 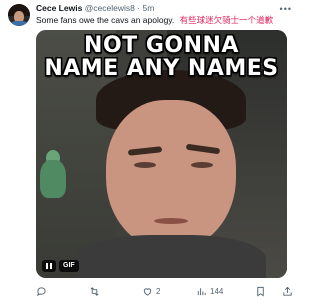 I want to click on bookmark-icon, so click(x=260, y=291).